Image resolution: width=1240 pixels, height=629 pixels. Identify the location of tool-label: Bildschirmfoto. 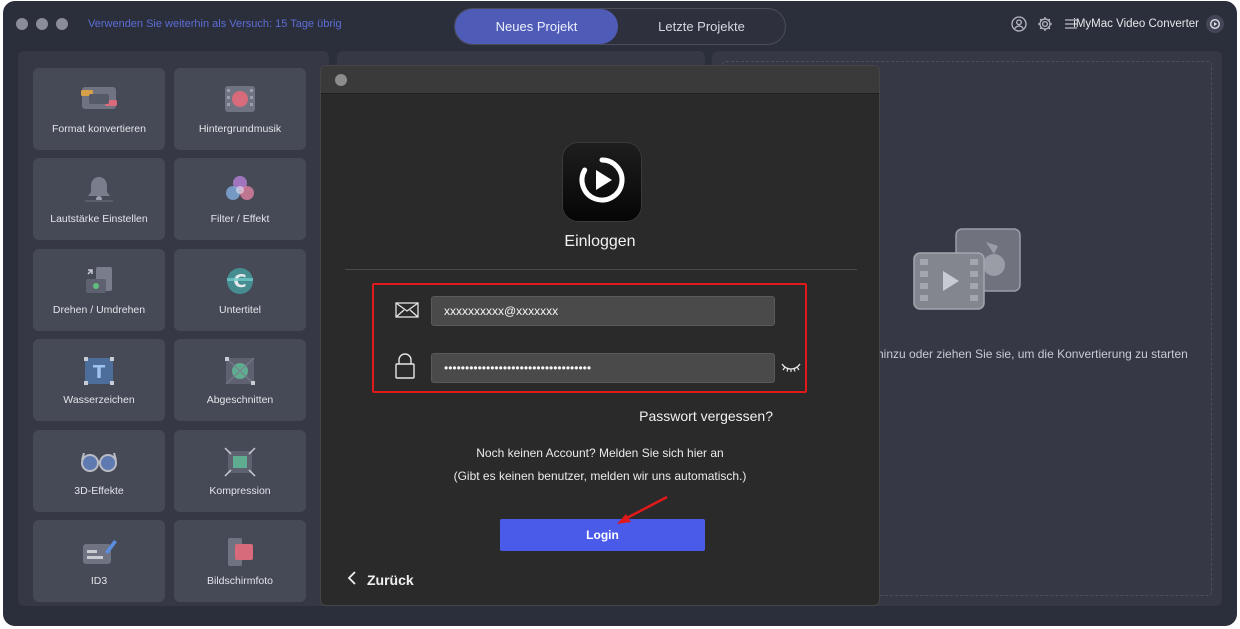
(240, 581).